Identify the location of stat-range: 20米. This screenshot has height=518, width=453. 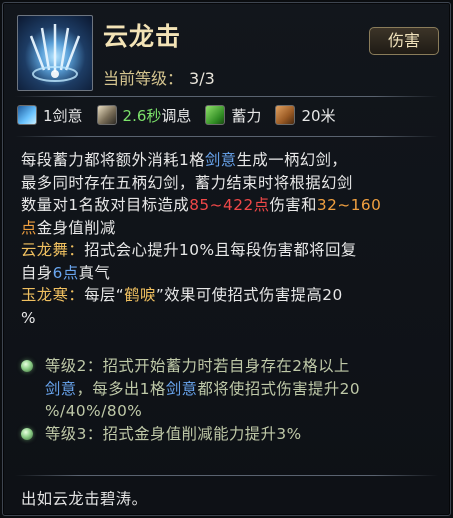
(305, 115).